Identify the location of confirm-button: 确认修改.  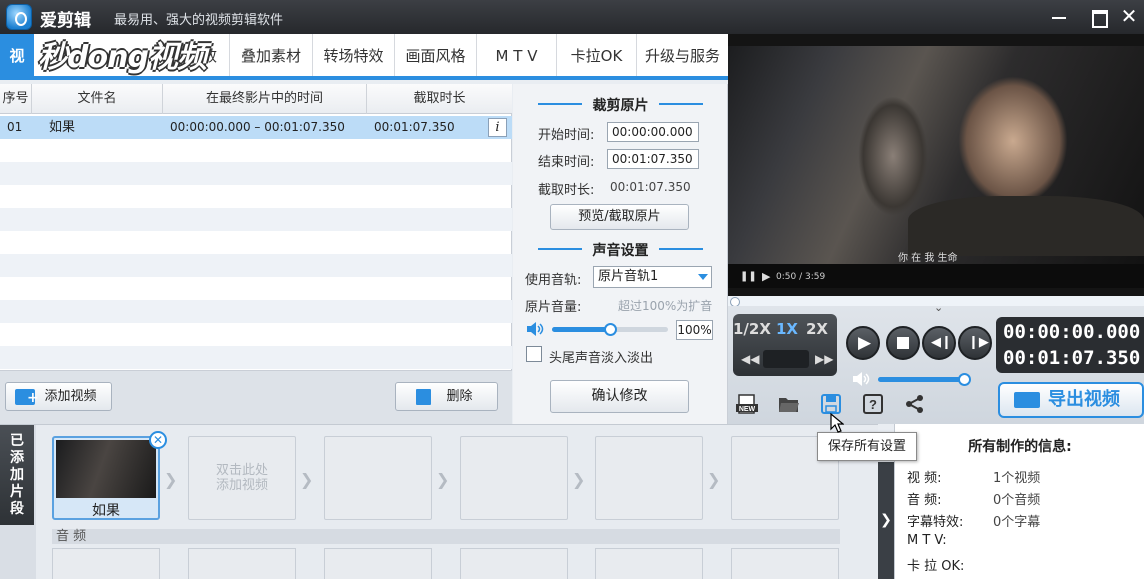
(619, 396).